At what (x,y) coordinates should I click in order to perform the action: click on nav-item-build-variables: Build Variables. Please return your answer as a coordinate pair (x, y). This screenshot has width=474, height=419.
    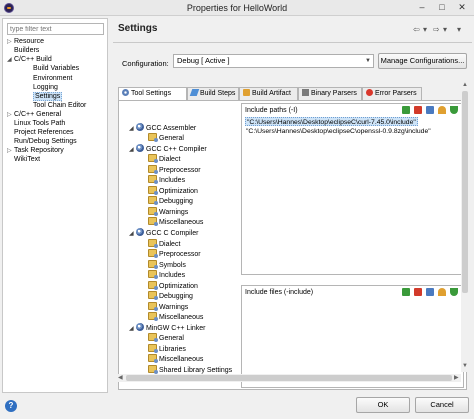
    Looking at the image, I should click on (56, 68).